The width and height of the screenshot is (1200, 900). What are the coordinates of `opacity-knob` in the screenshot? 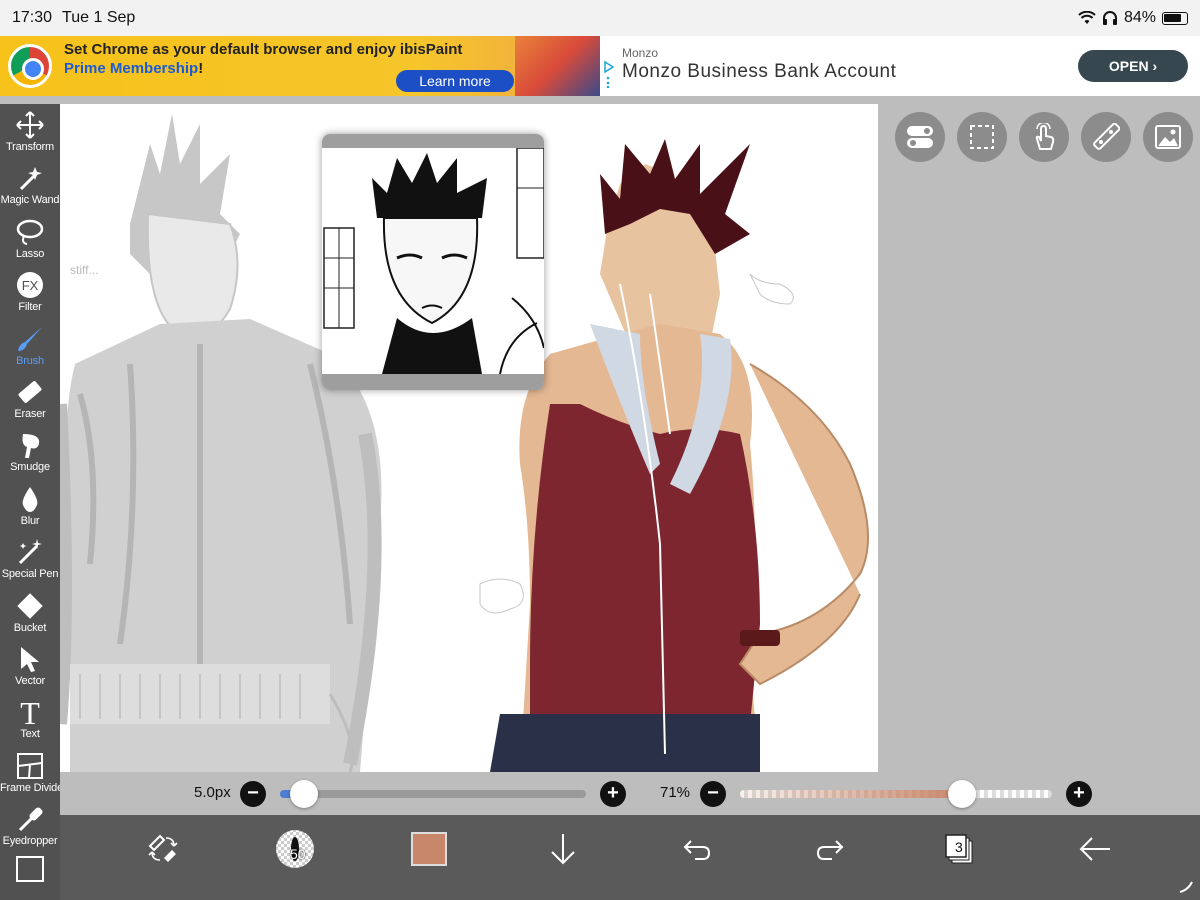 It's located at (961, 794).